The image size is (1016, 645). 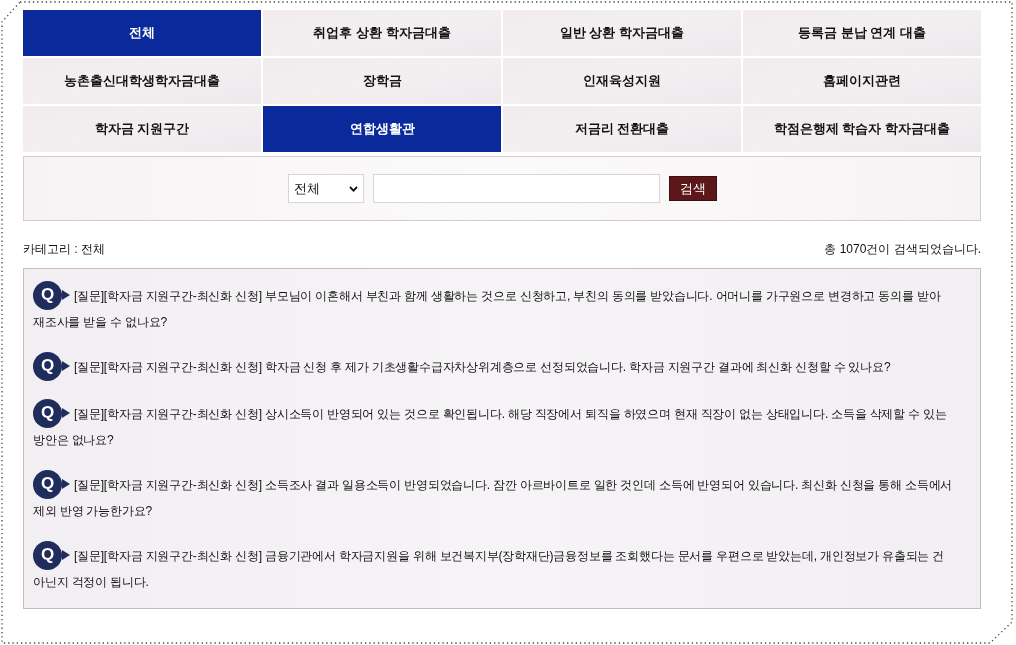 What do you see at coordinates (862, 129) in the screenshot?
I see `category-tab: 학점은행제 학습자 학자금대출` at bounding box center [862, 129].